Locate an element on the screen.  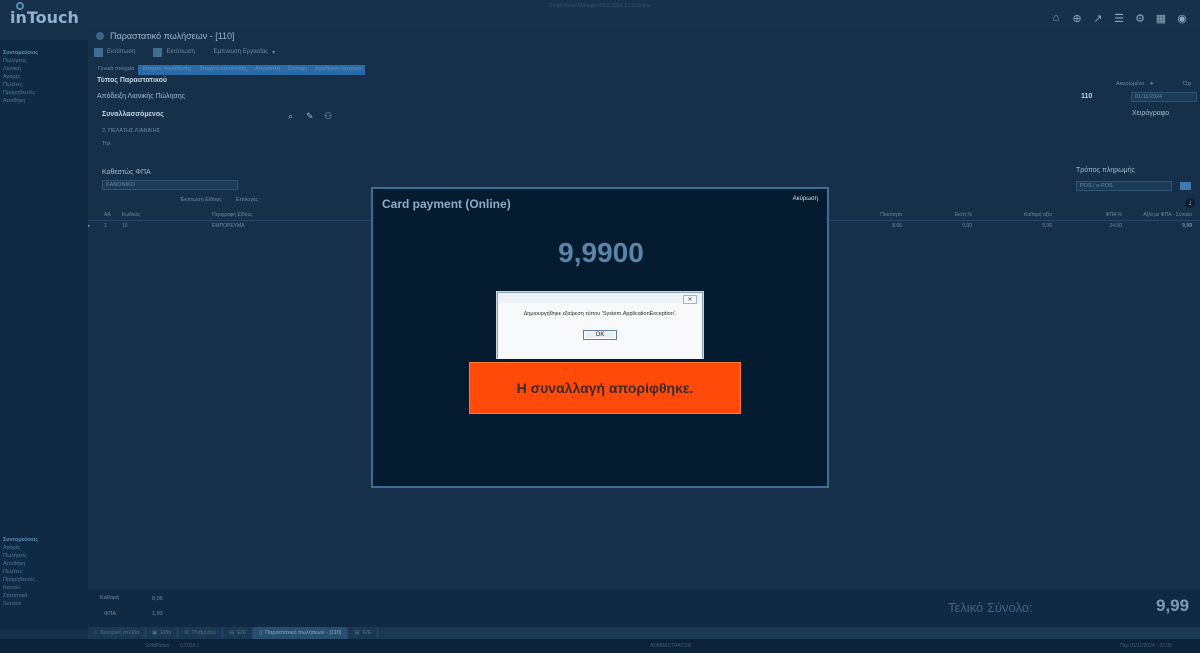
document-icon: ▯ is located at coordinates (261, 633).